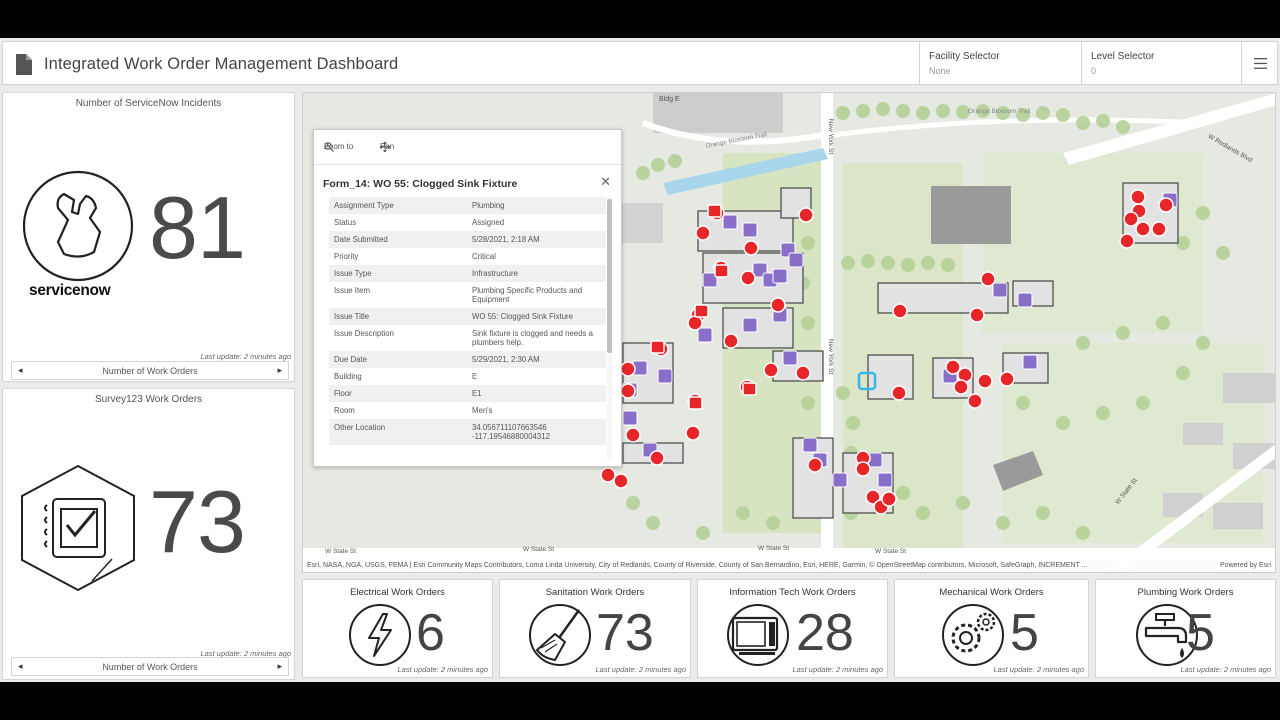 The height and width of the screenshot is (720, 1280). Describe the element at coordinates (1243, 565) in the screenshot. I see `powered-by-esri: Powered by Esri` at that location.